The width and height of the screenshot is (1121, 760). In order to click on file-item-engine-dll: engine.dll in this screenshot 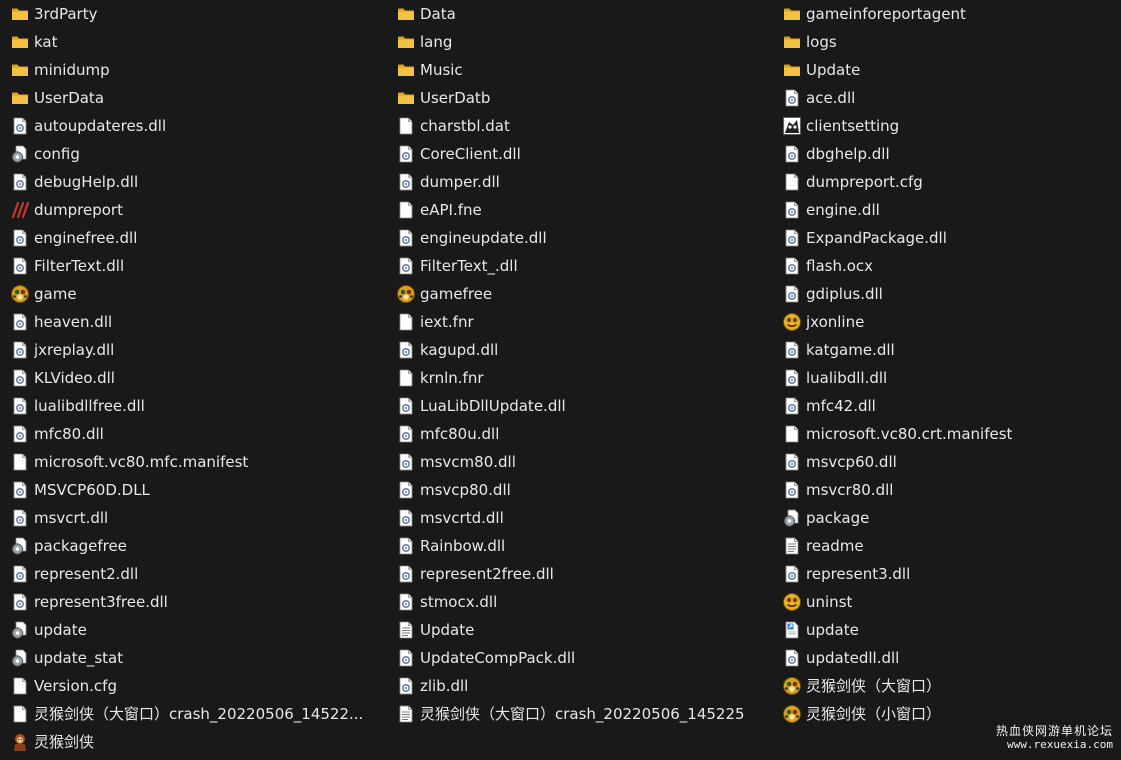, I will do `click(831, 210)`.